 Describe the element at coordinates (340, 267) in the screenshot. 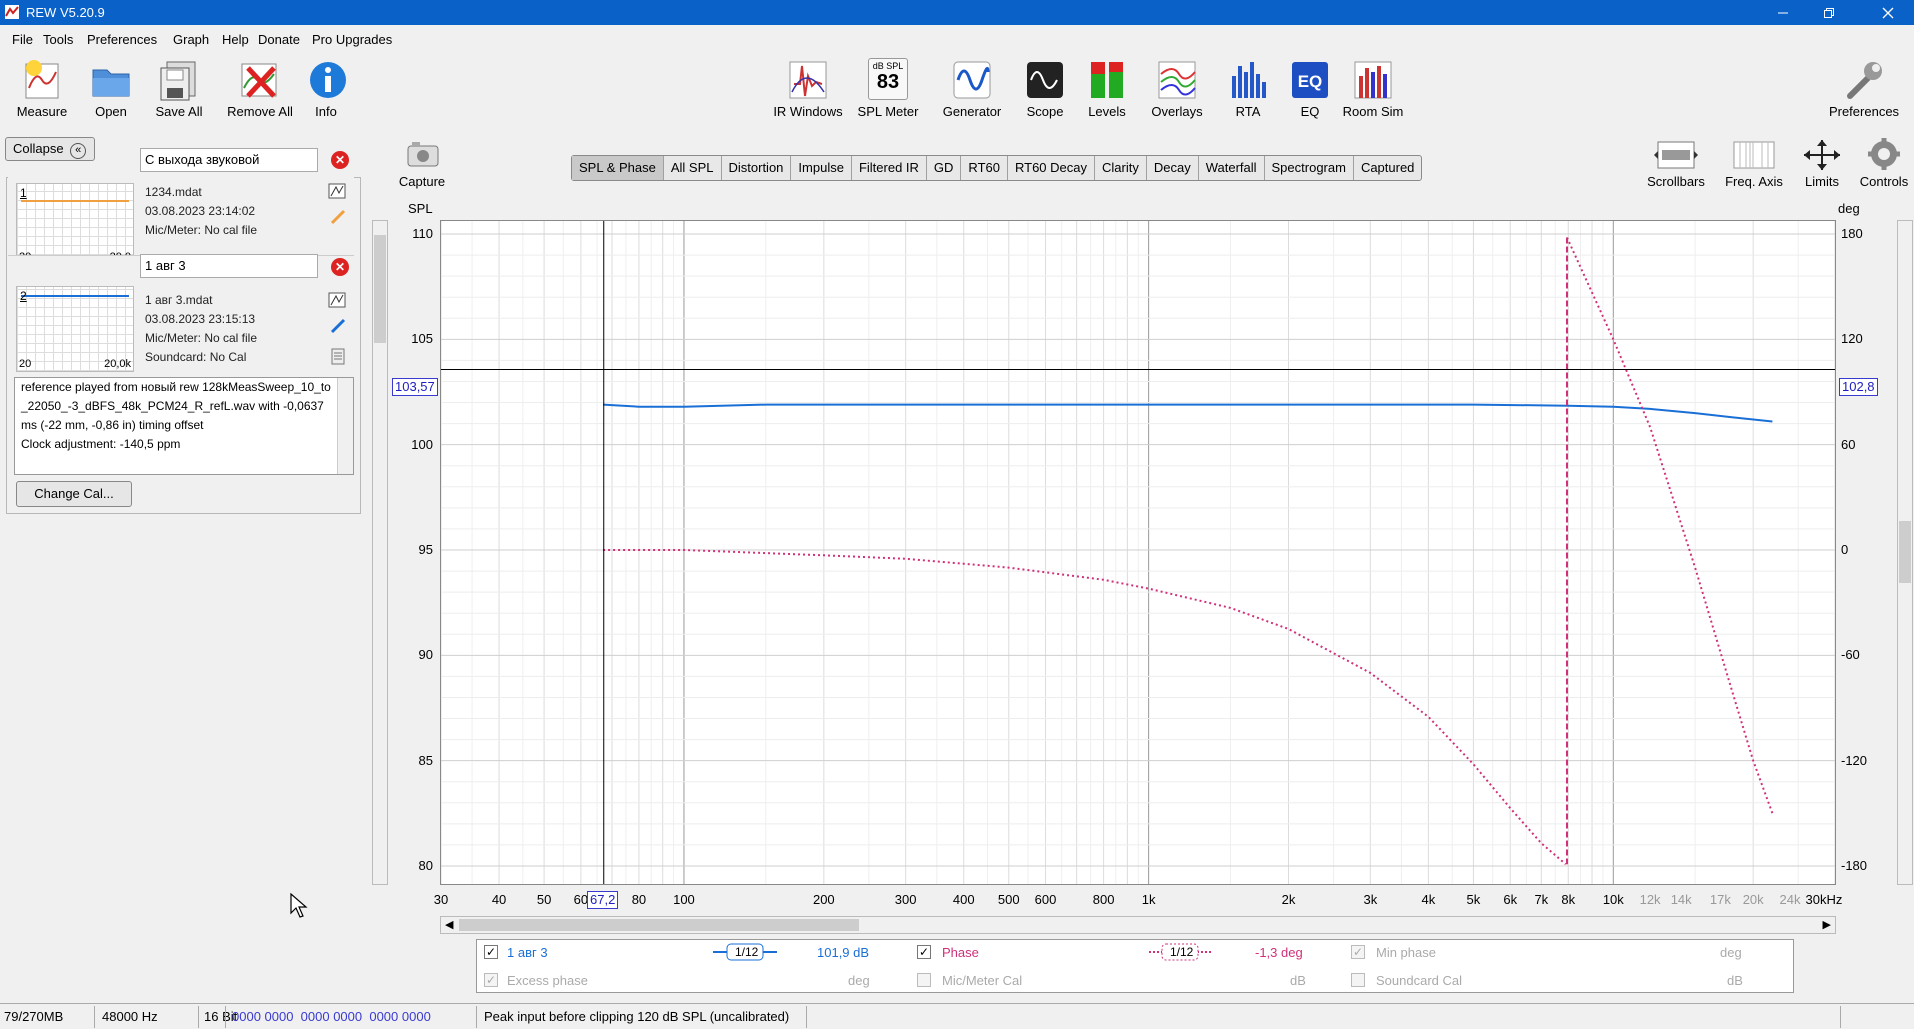

I see `remove-measurement-2-button: ✕` at that location.